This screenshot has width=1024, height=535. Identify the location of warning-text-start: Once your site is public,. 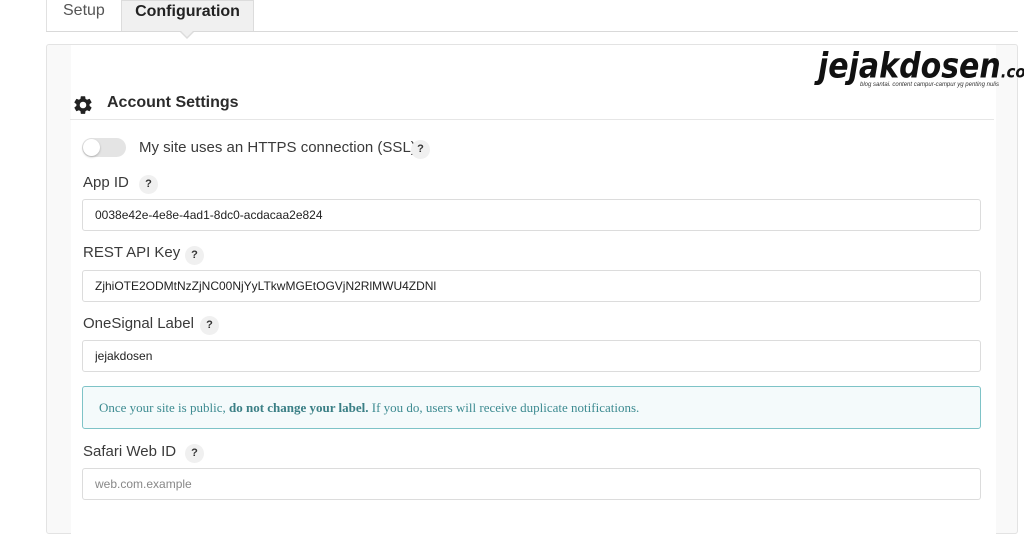
(164, 407).